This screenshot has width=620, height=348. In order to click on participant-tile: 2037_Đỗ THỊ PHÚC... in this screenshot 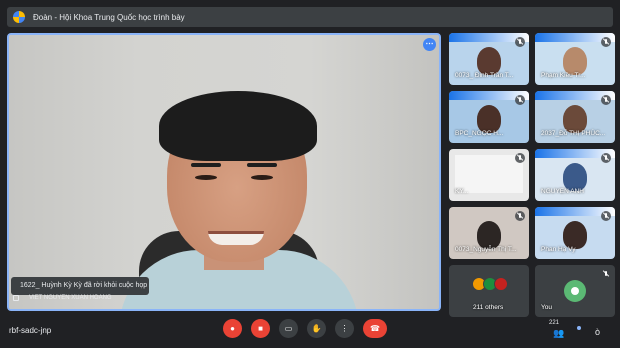, I will do `click(575, 117)`.